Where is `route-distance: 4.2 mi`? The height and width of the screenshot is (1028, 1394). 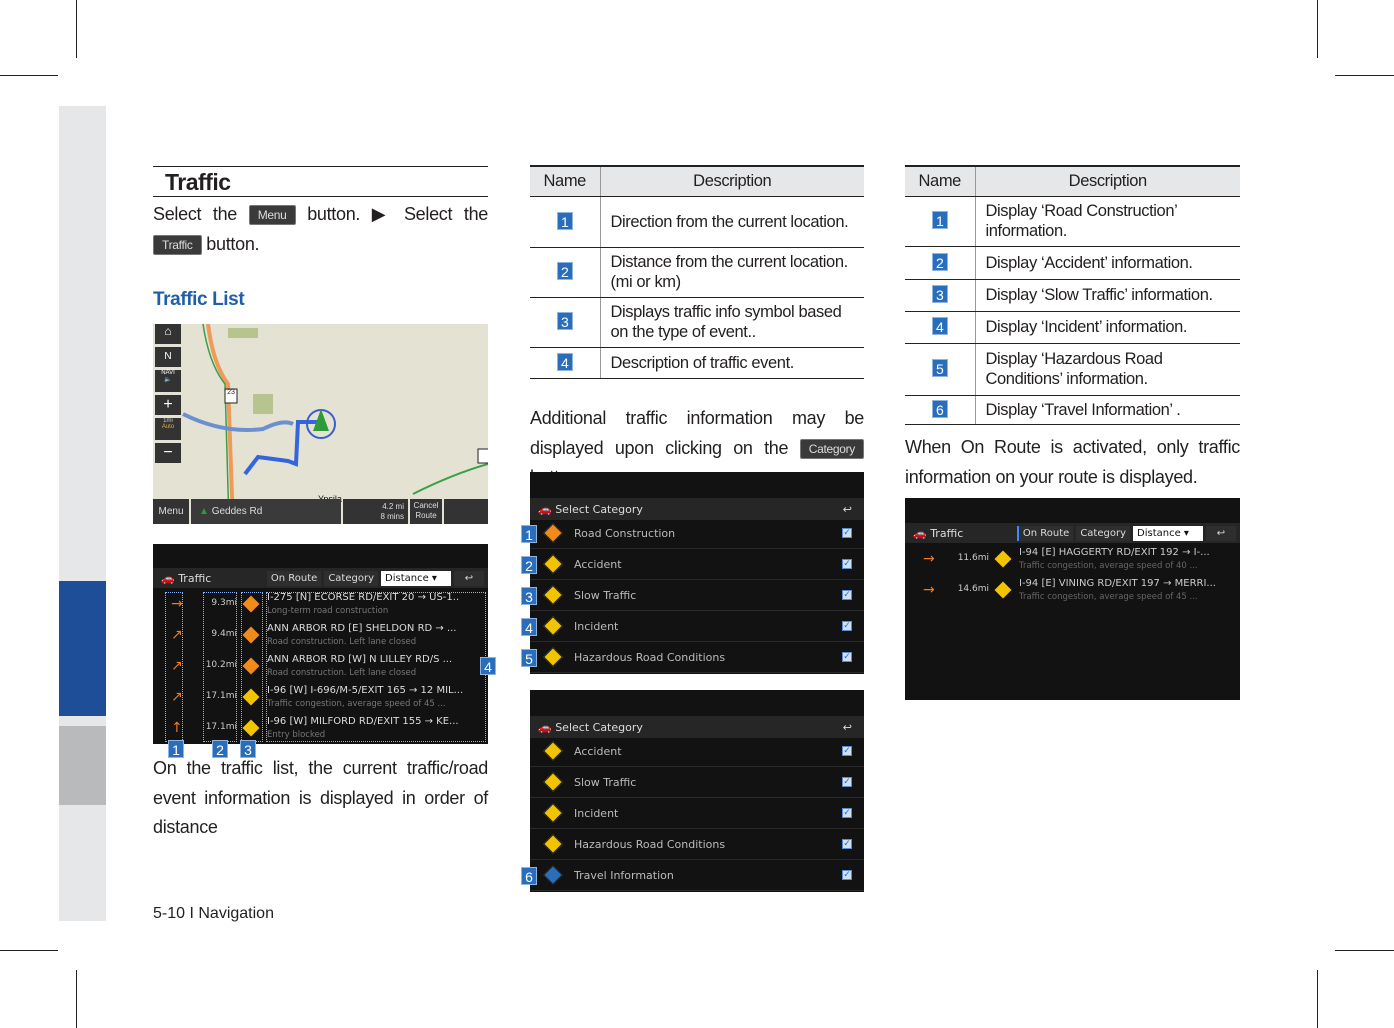 route-distance: 4.2 mi is located at coordinates (393, 506).